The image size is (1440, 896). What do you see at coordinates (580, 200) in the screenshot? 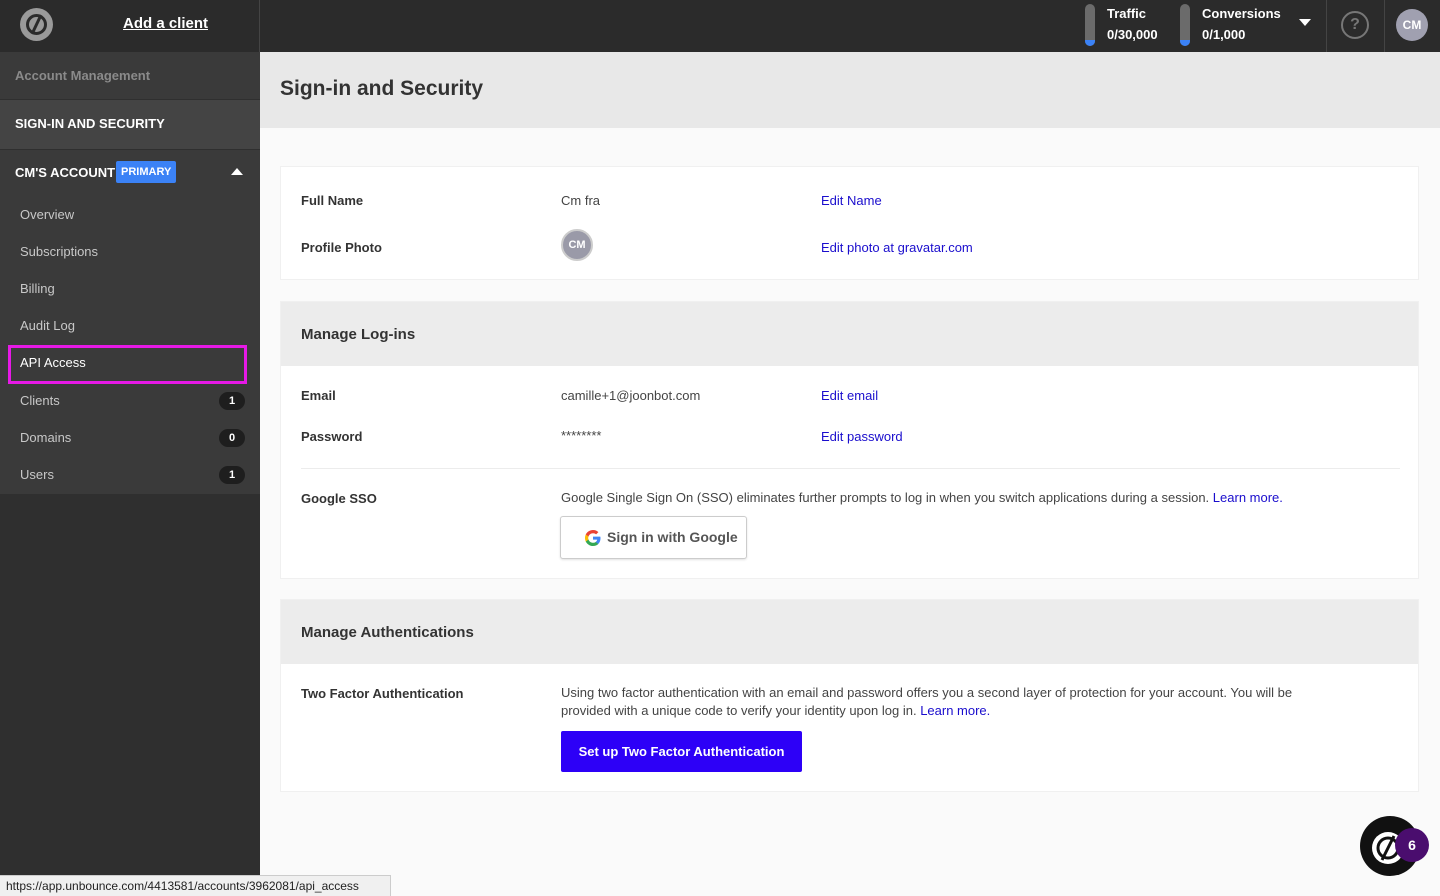
I see `full-name-value: Cm fra` at bounding box center [580, 200].